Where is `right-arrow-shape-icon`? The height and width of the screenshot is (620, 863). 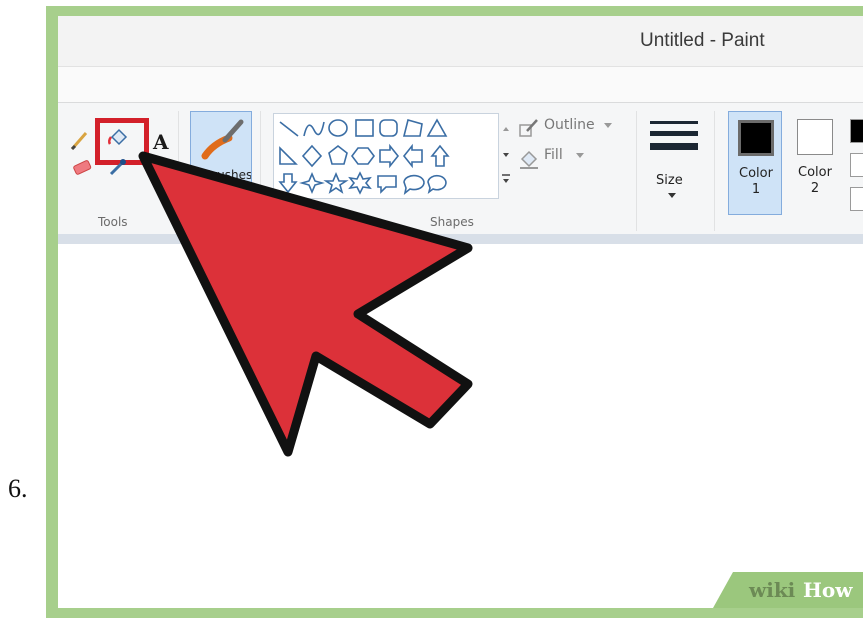 right-arrow-shape-icon is located at coordinates (389, 156).